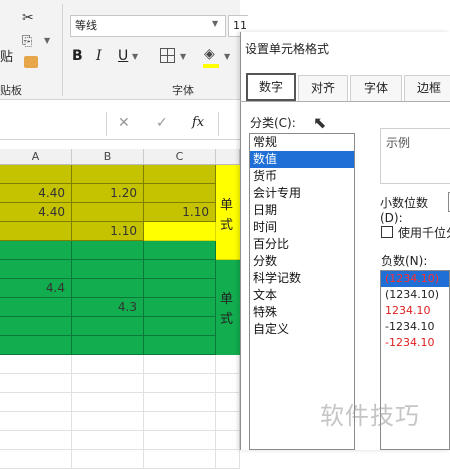 The image size is (450, 469). What do you see at coordinates (323, 88) in the screenshot?
I see `tab-alignment: 对齐` at bounding box center [323, 88].